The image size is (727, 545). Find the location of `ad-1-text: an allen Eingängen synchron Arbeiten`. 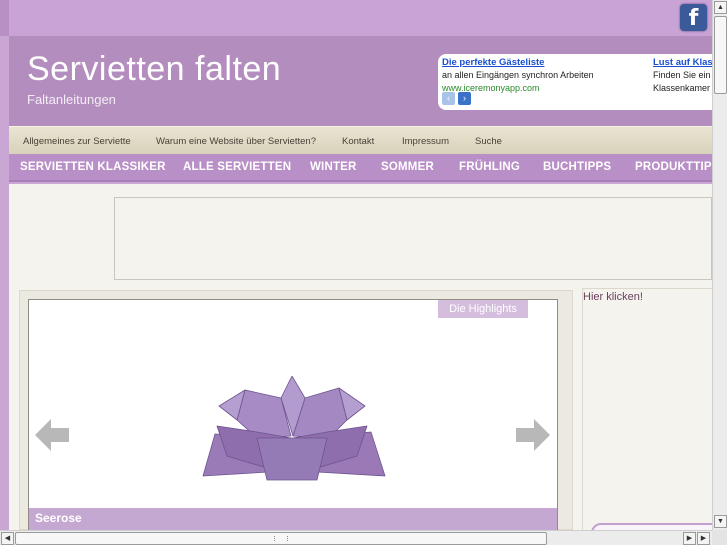

ad-1-text: an allen Eingängen synchron Arbeiten is located at coordinates (518, 75).